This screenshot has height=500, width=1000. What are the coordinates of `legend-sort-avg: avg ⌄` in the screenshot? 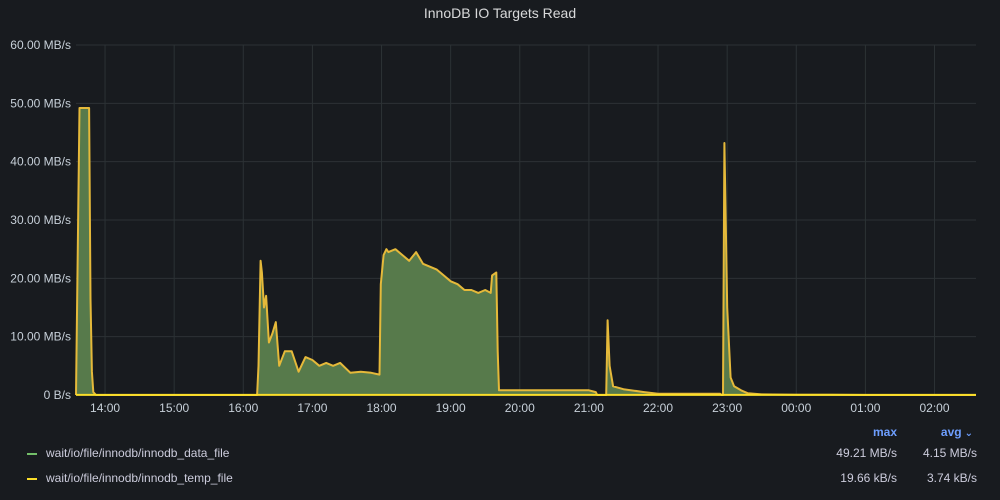 It's located at (957, 432).